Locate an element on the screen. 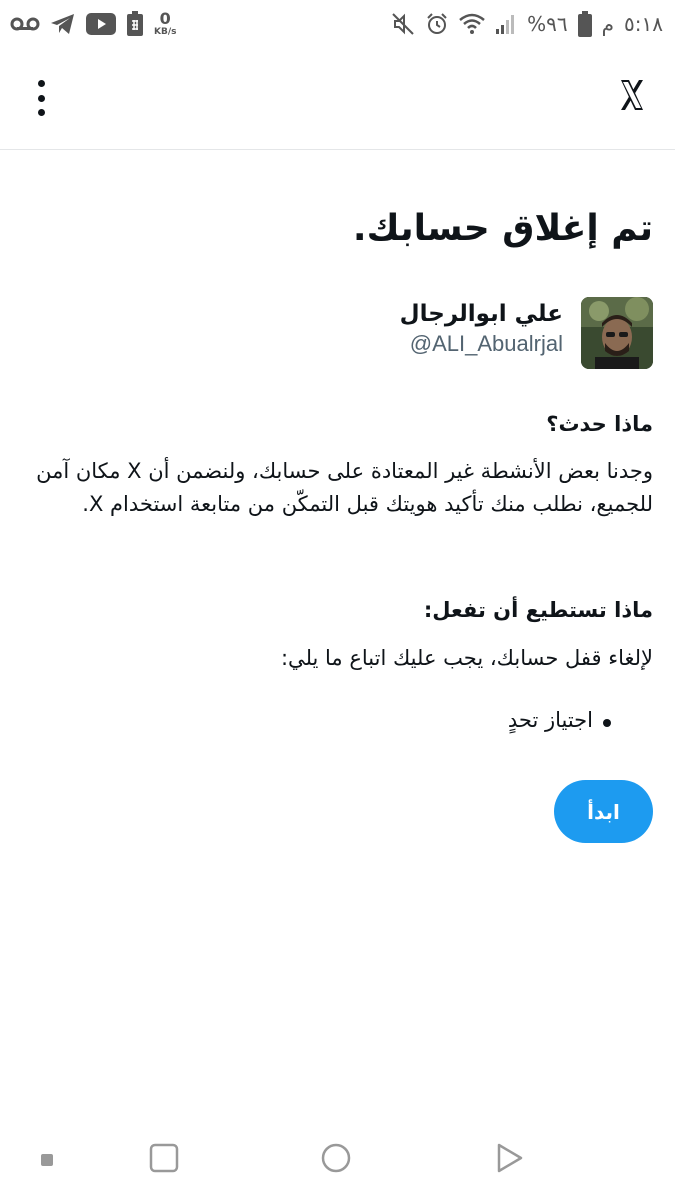  home-icon is located at coordinates (336, 1158).